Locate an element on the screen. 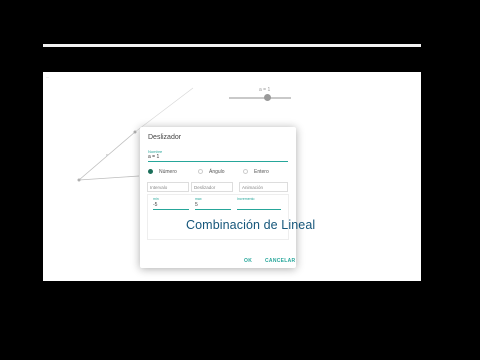 Image resolution: width=480 pixels, height=360 pixels. radio-number: Número is located at coordinates (162, 172).